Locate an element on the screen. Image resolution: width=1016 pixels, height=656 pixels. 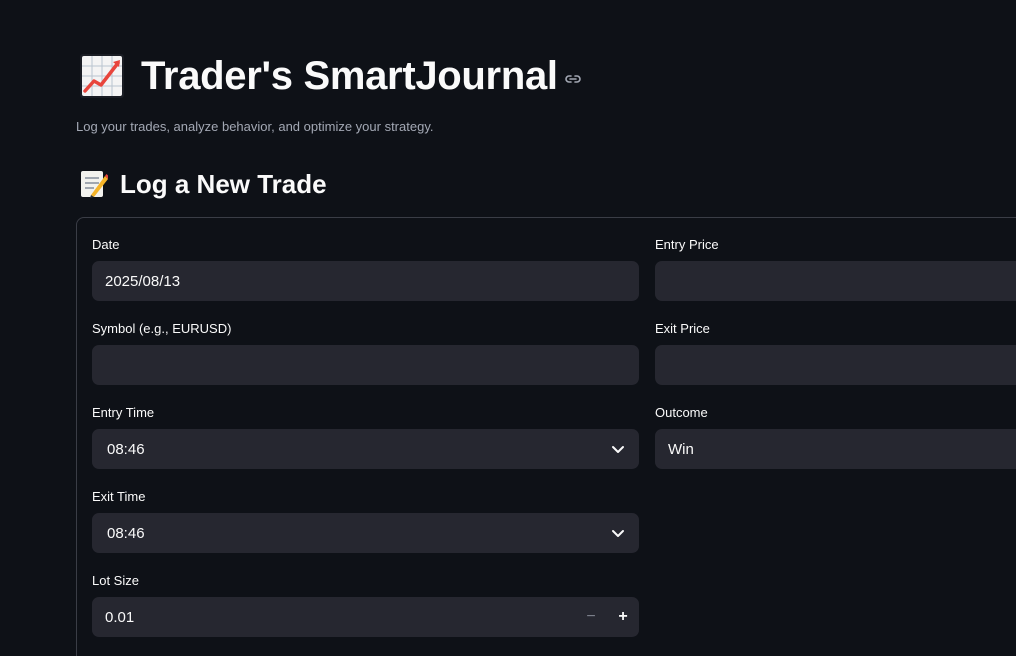
exit-time-label: Exit Time is located at coordinates (119, 496).